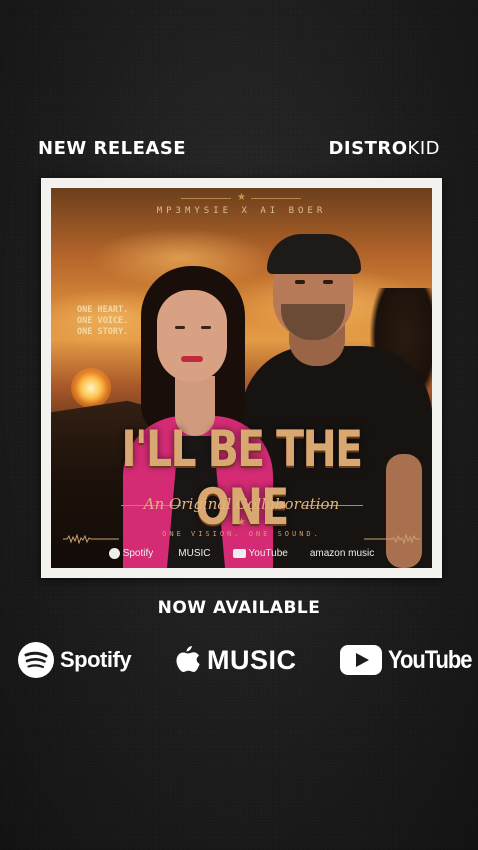 Image resolution: width=478 pixels, height=850 pixels. Describe the element at coordinates (392, 539) in the screenshot. I see `soundwave-icon` at that location.